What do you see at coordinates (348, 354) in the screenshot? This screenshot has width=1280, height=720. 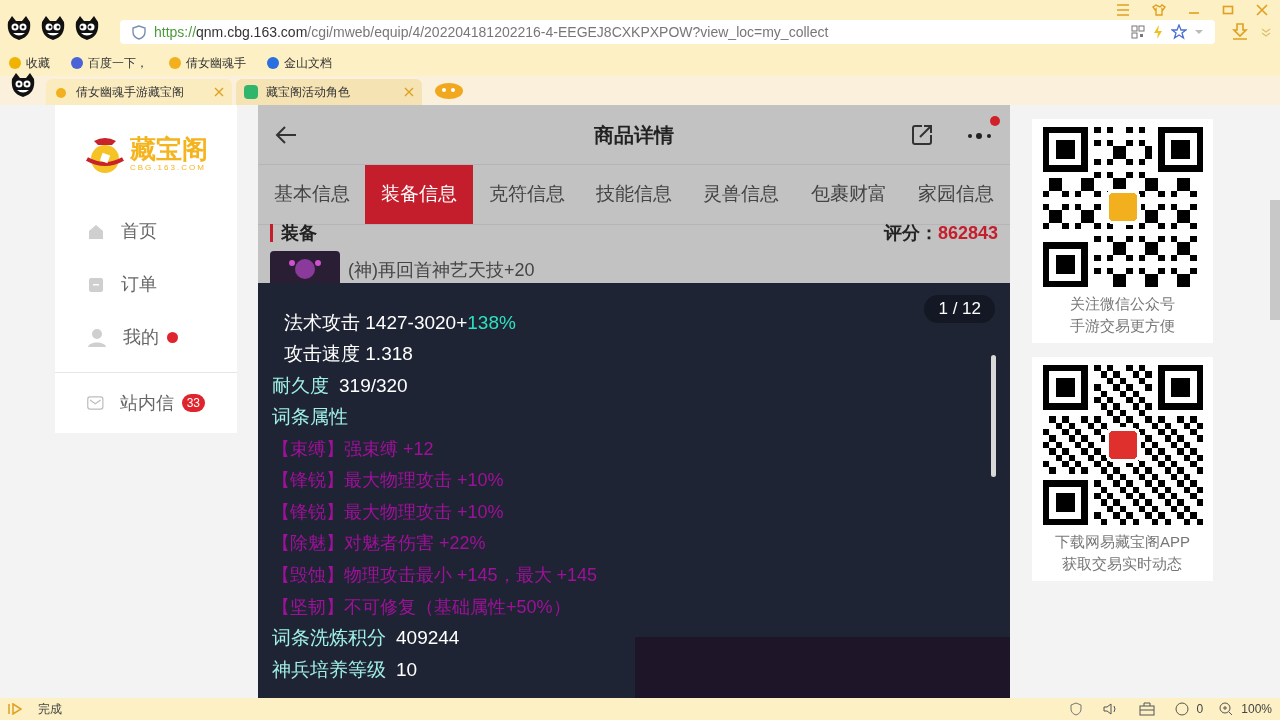 I see `stat-line: 攻击速度 1.318` at bounding box center [348, 354].